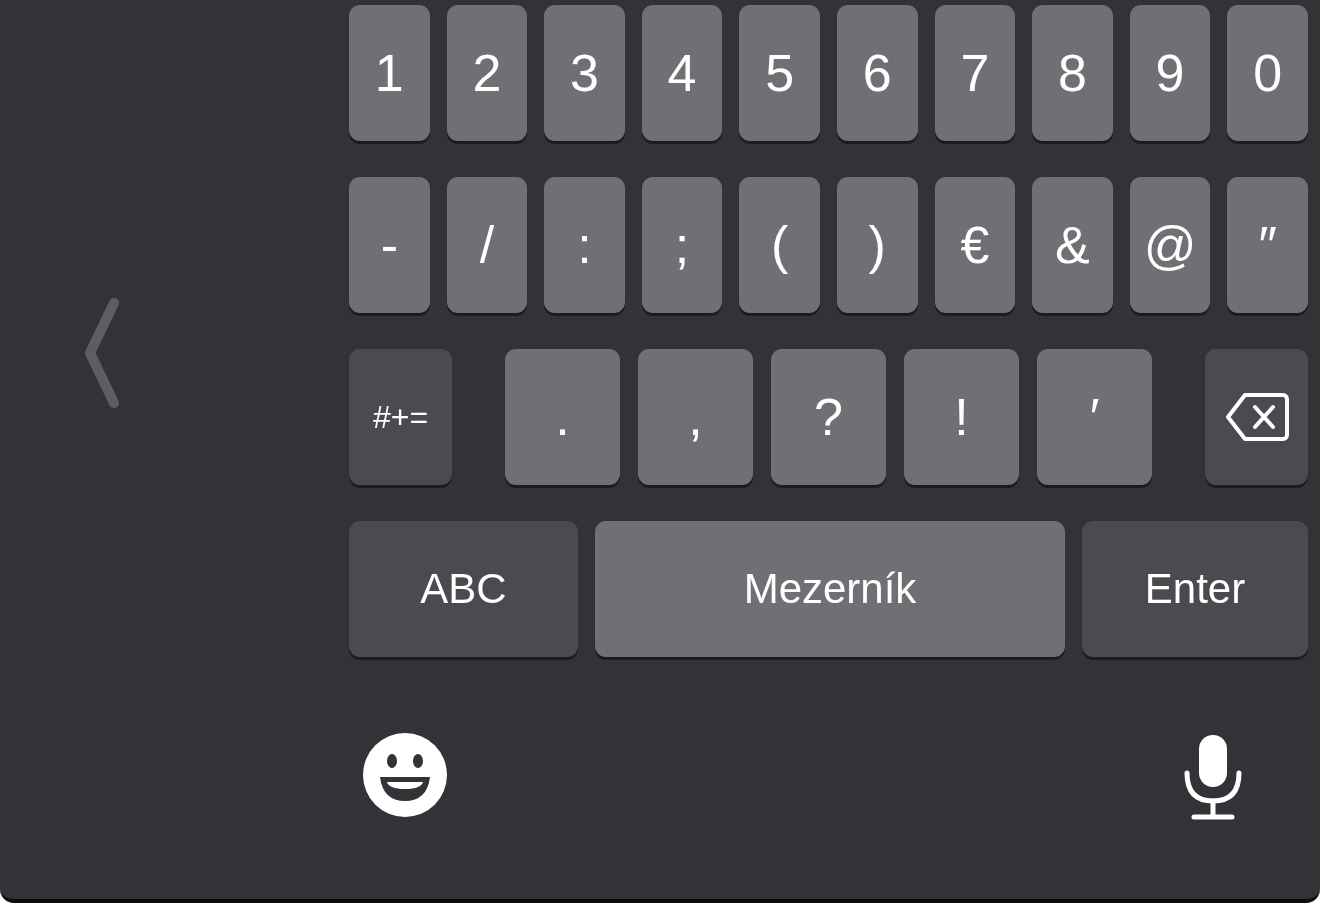  I want to click on key: /, so click(487, 245).